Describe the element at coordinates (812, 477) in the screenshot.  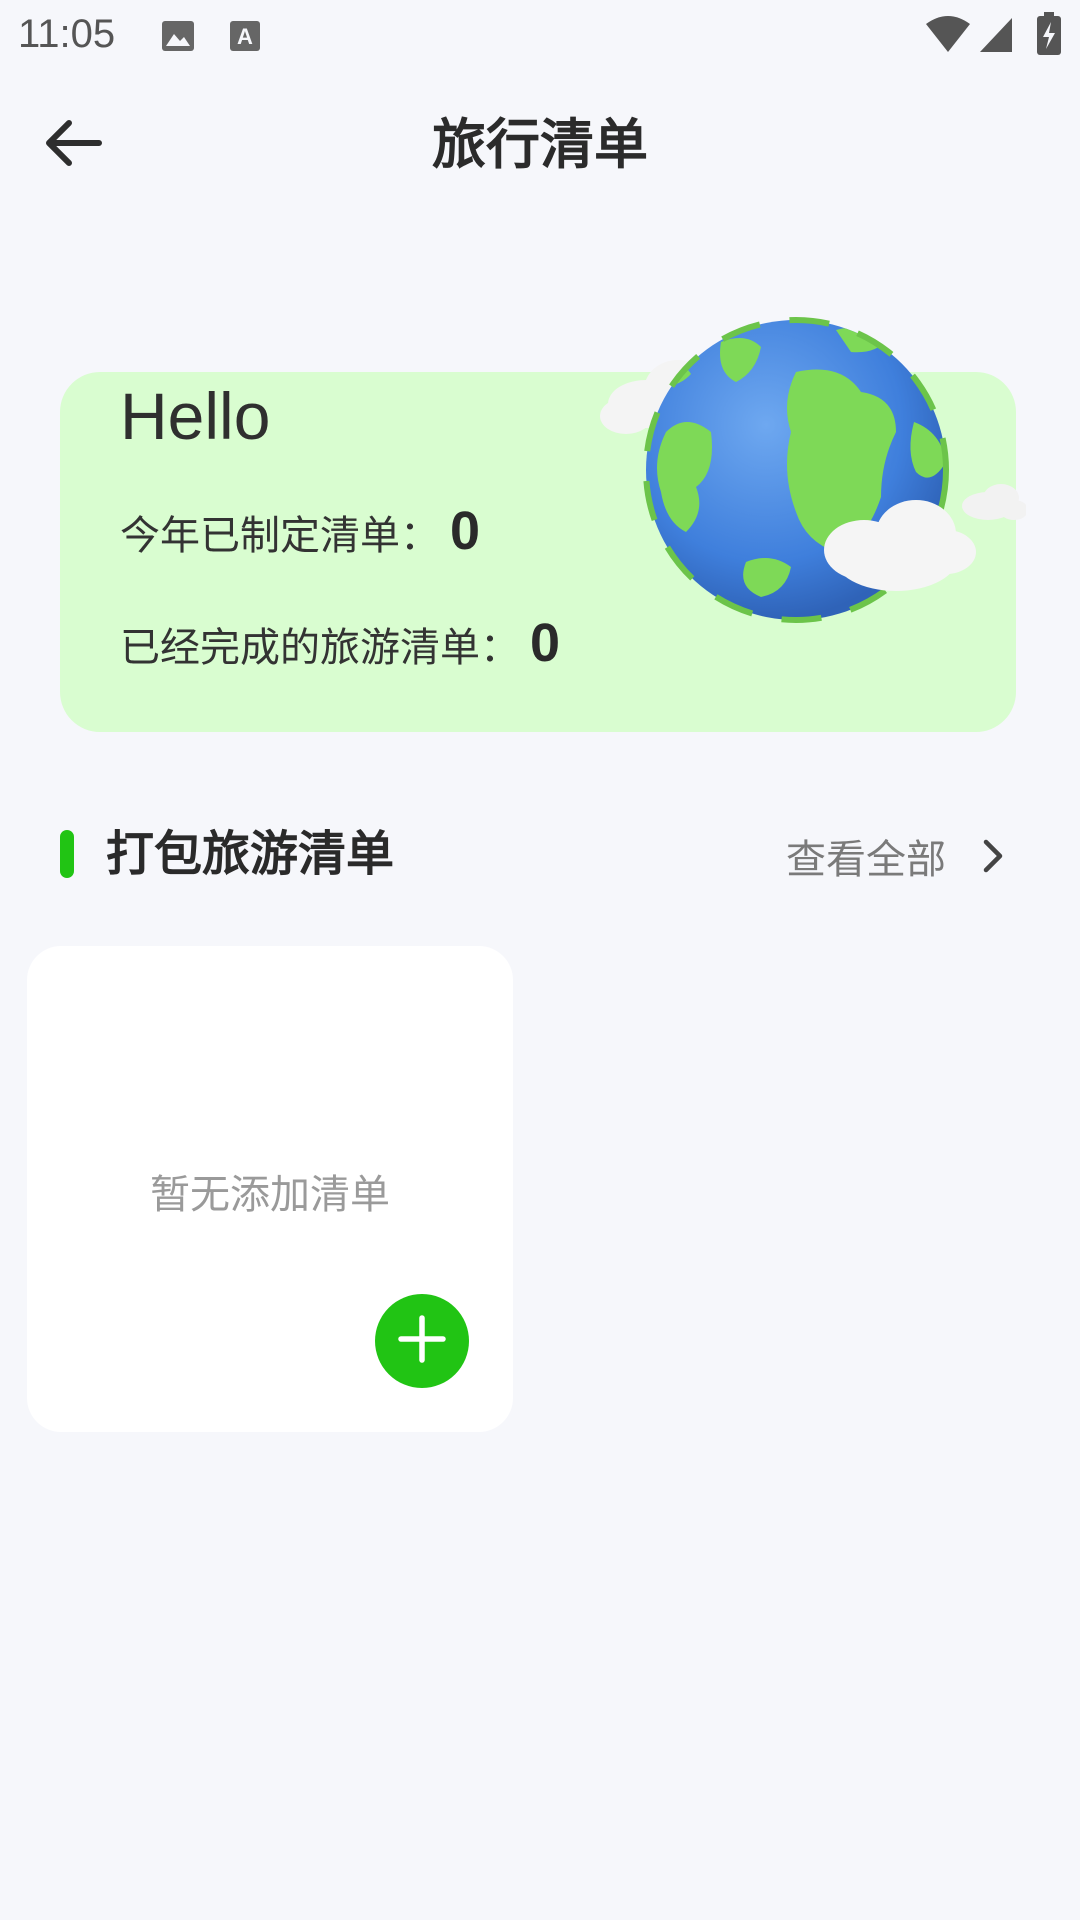
I see `globe-illustration` at that location.